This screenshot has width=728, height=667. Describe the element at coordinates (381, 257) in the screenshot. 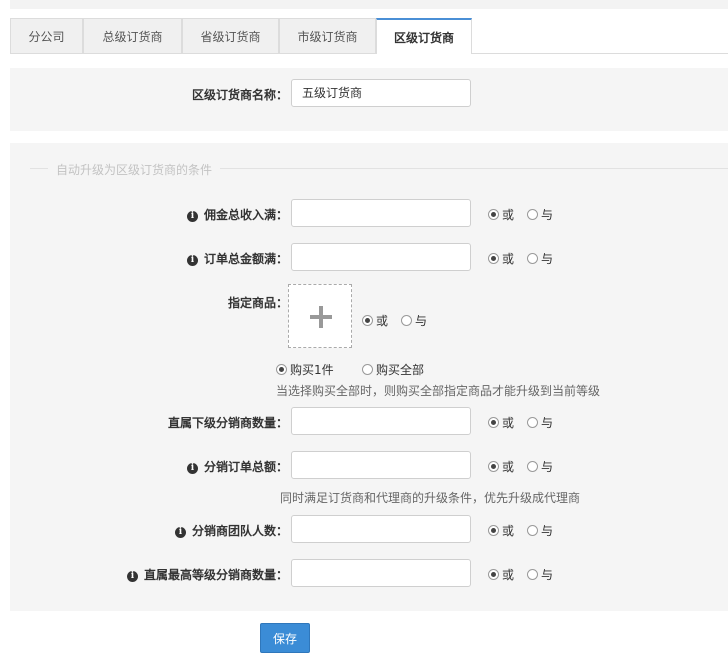

I see `order-amount-input` at that location.